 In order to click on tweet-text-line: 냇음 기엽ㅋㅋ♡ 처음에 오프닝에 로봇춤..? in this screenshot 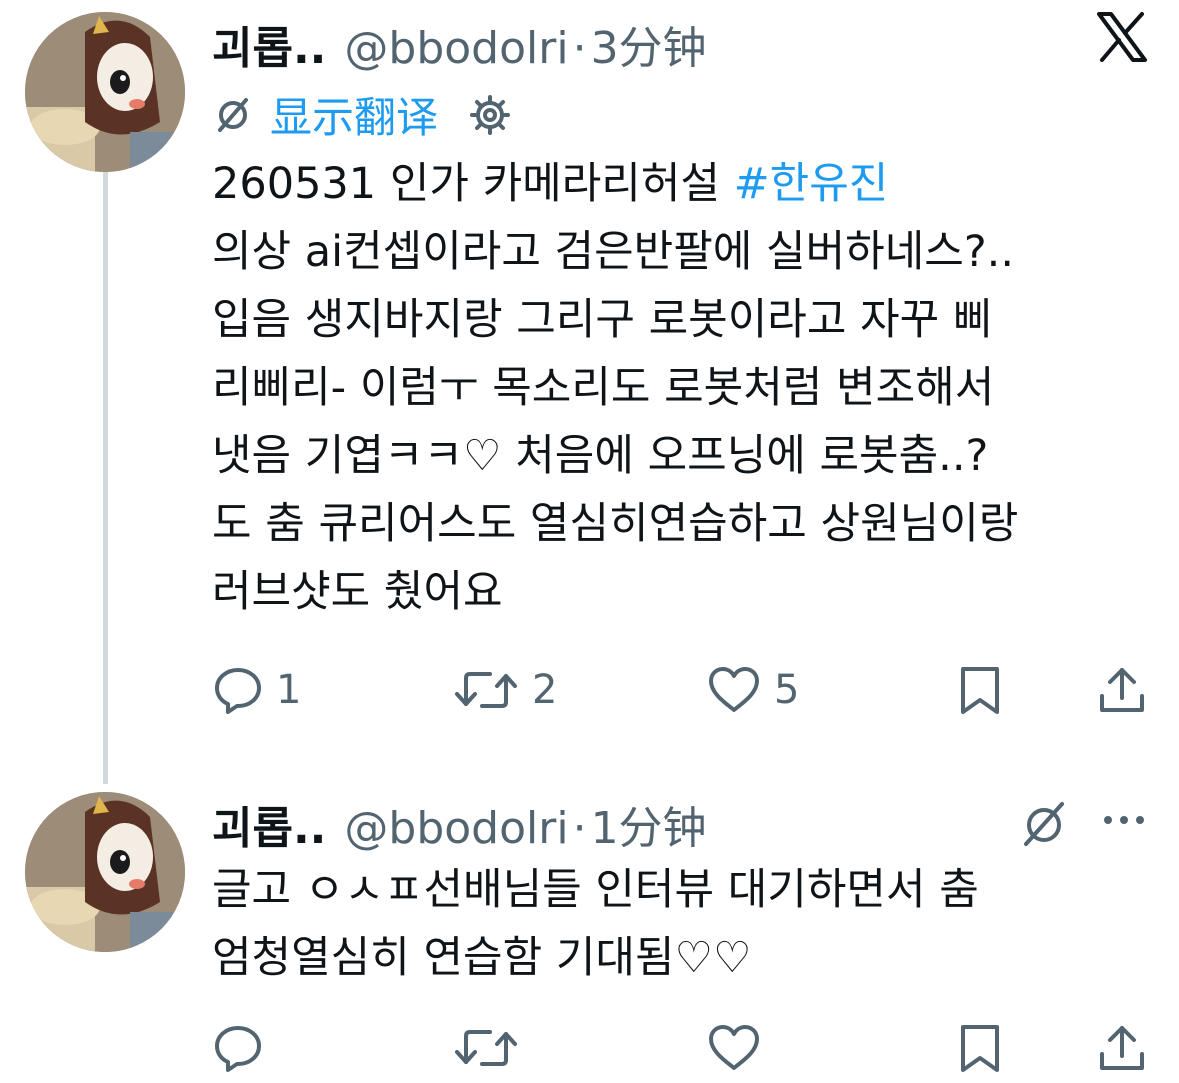, I will do `click(600, 456)`.